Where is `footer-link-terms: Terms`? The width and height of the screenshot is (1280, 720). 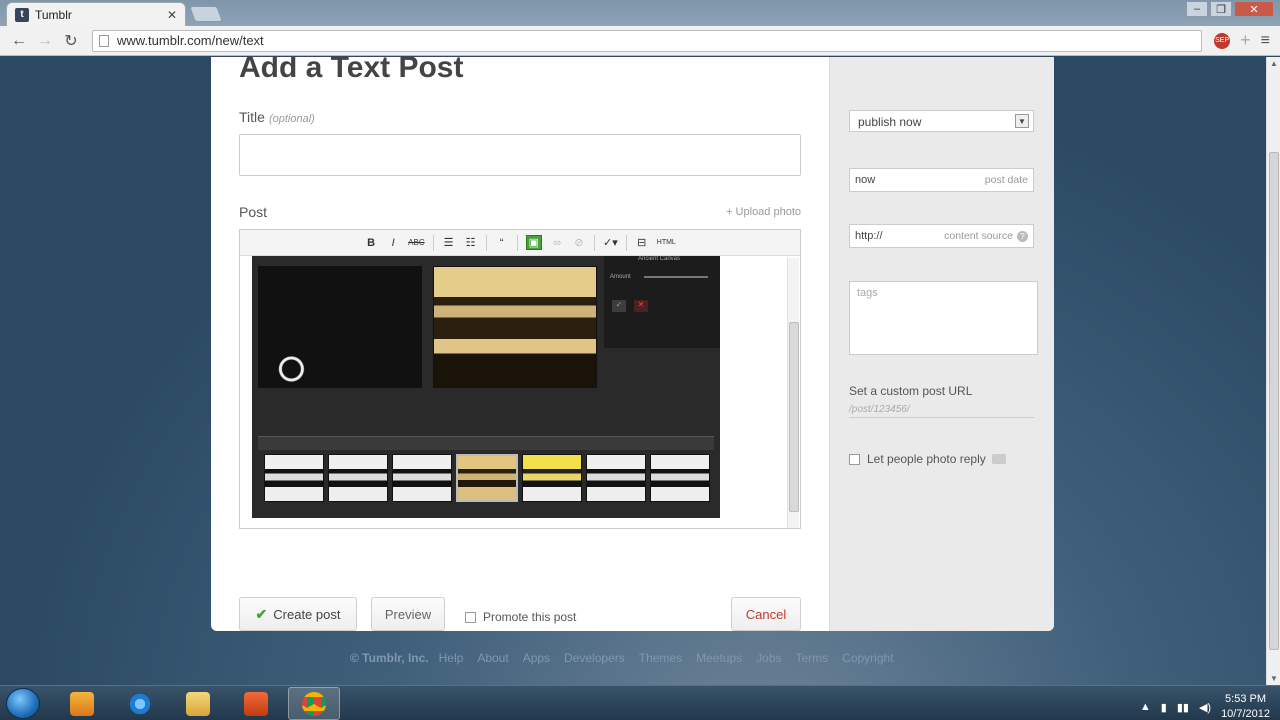
footer-link-terms: Terms is located at coordinates (812, 658).